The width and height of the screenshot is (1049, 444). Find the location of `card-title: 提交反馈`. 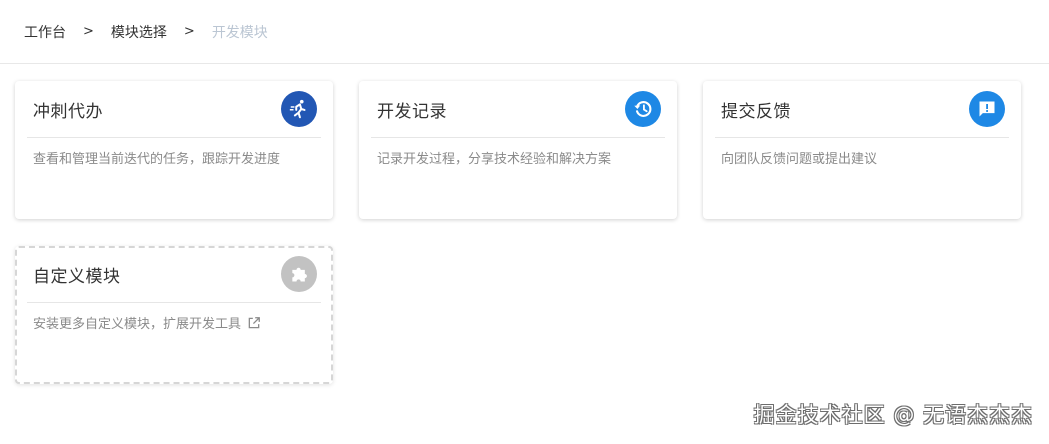

card-title: 提交反馈 is located at coordinates (756, 112).